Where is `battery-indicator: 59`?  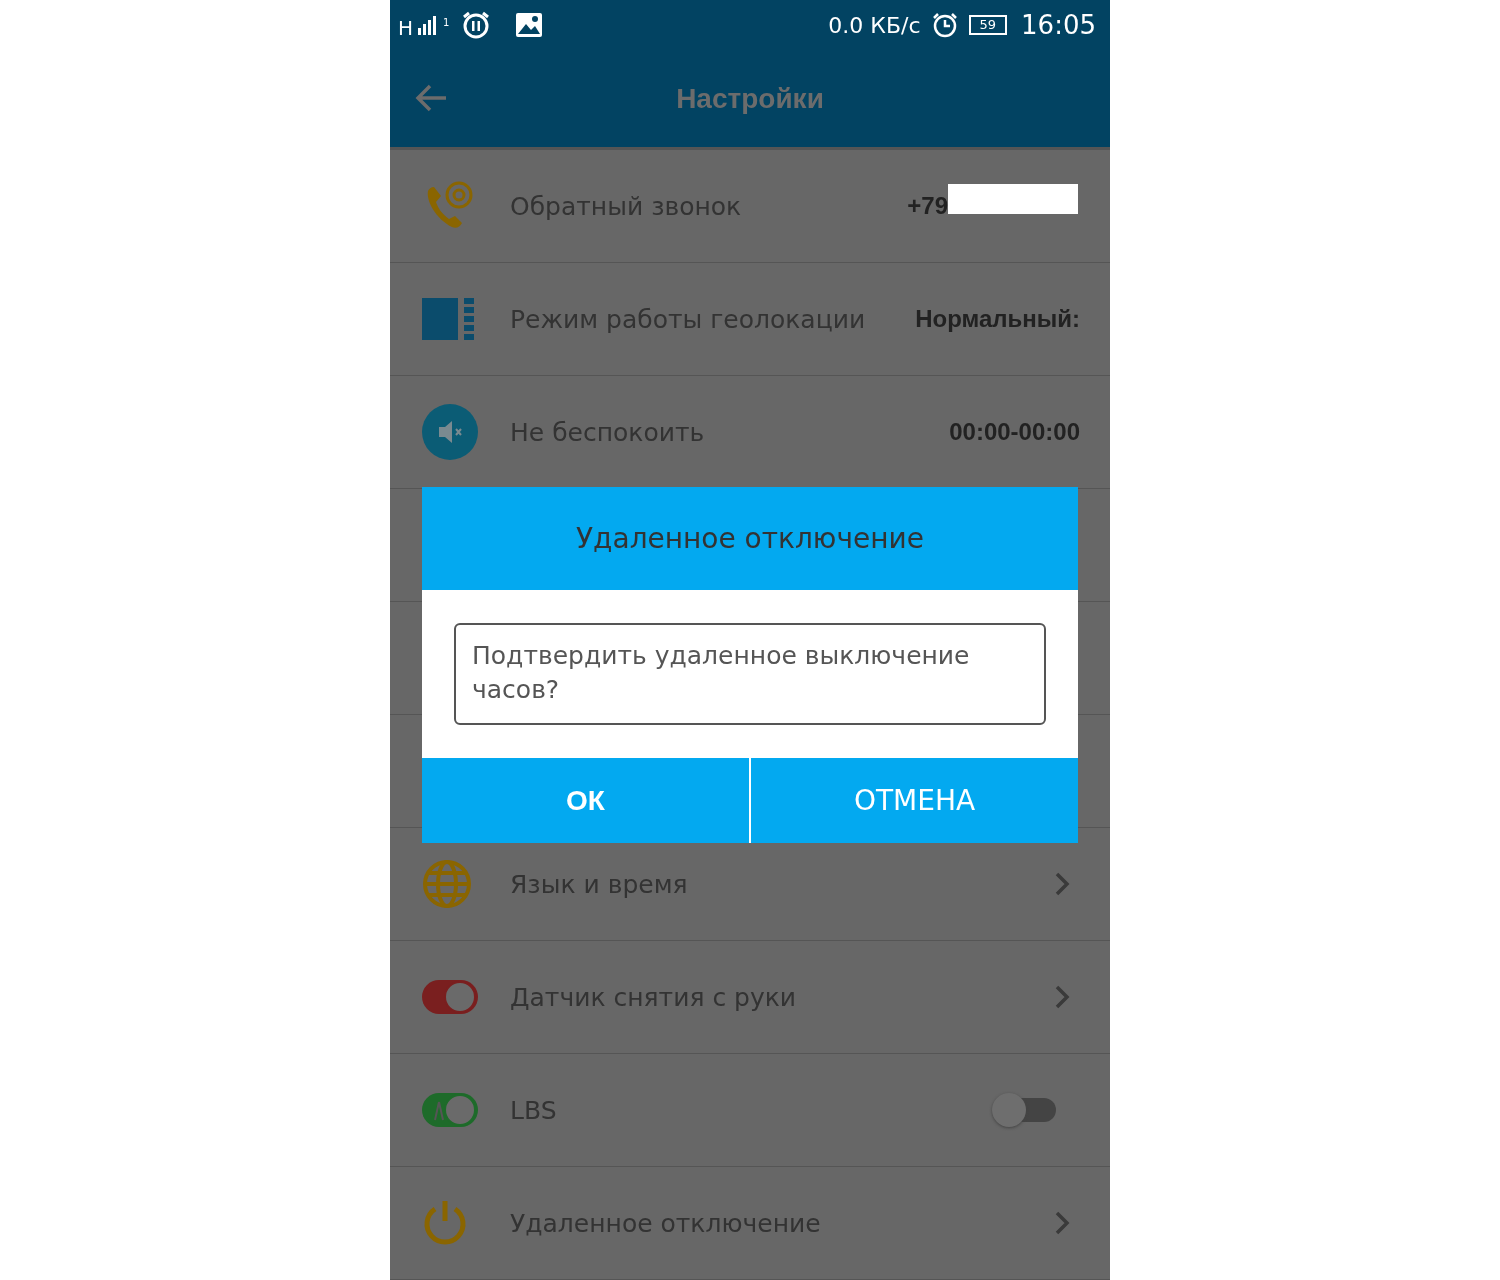
battery-indicator: 59 is located at coordinates (988, 25).